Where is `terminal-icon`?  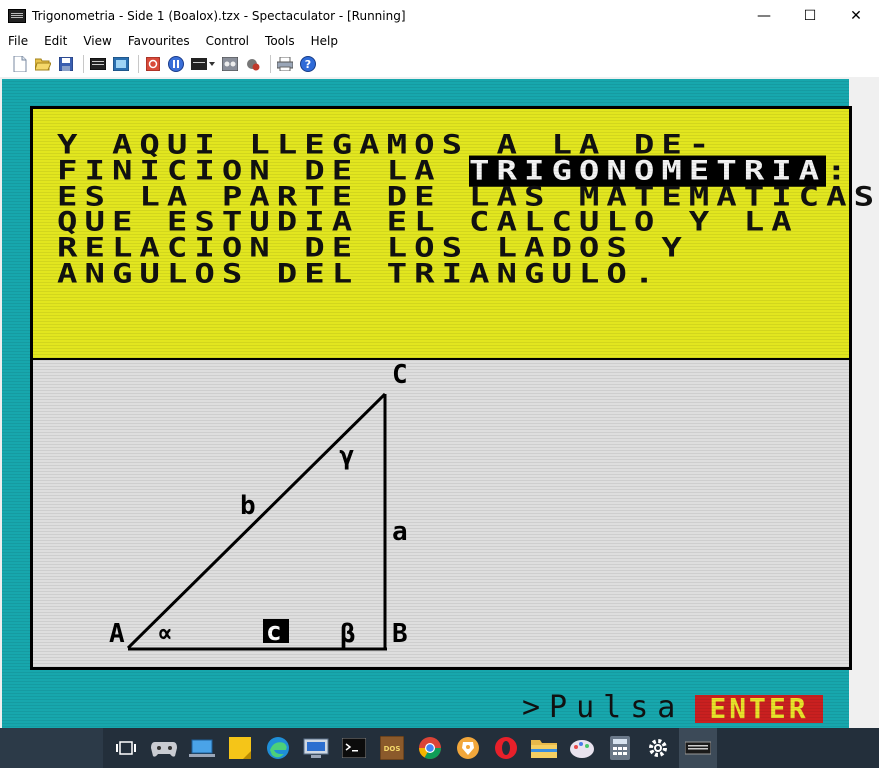 terminal-icon is located at coordinates (354, 748).